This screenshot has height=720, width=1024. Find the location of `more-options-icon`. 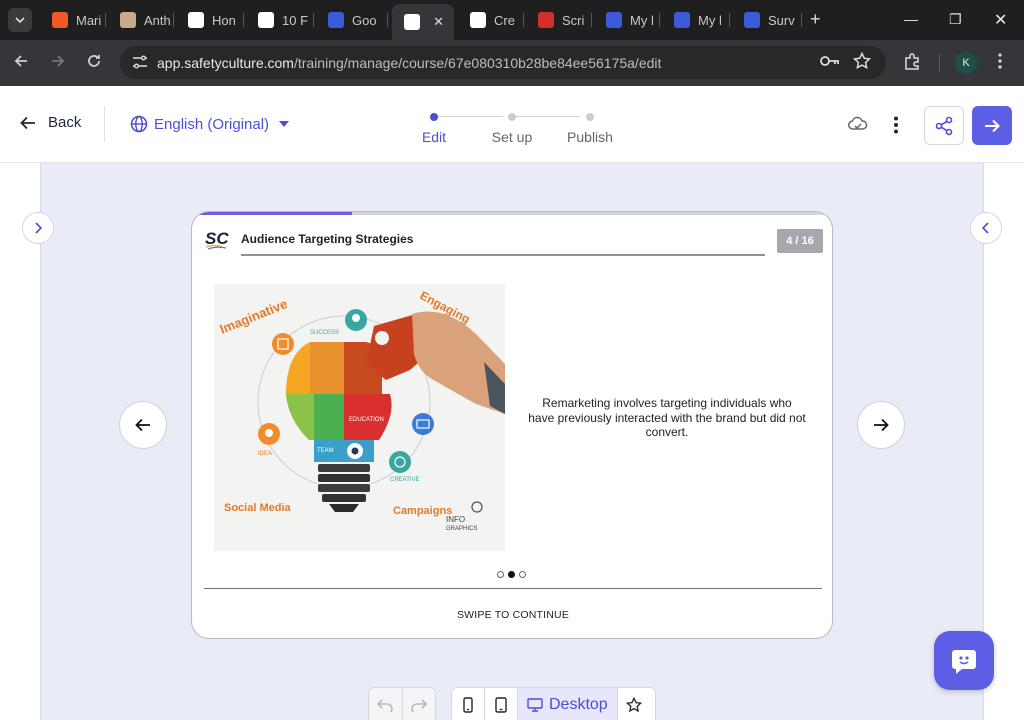

more-options-icon is located at coordinates (896, 125).